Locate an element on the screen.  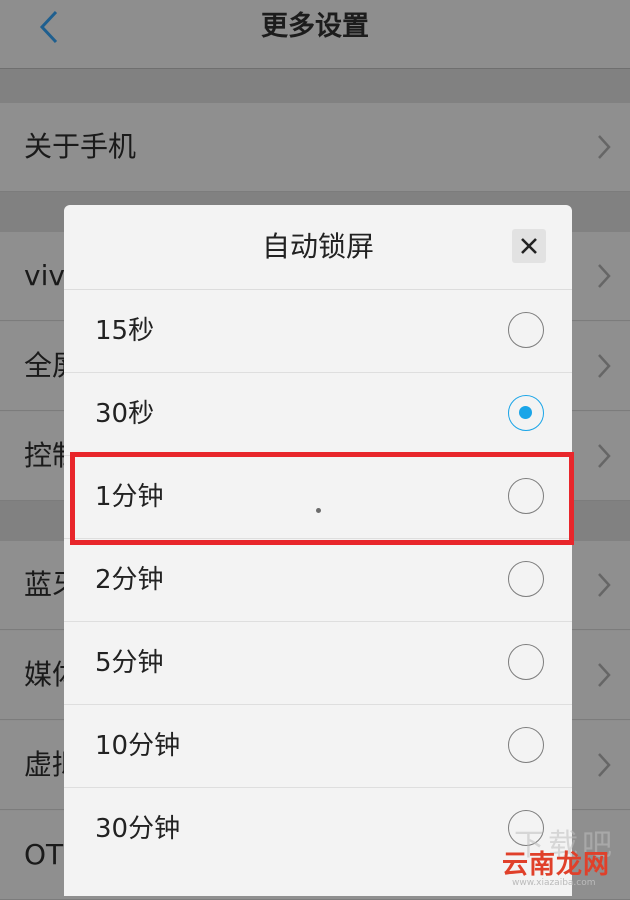
top-bar: 更多设置 is located at coordinates (315, 34).